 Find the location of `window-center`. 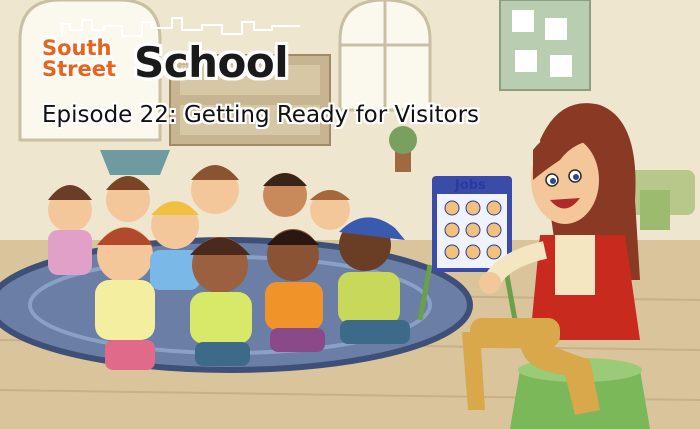

window-center is located at coordinates (385, 56).